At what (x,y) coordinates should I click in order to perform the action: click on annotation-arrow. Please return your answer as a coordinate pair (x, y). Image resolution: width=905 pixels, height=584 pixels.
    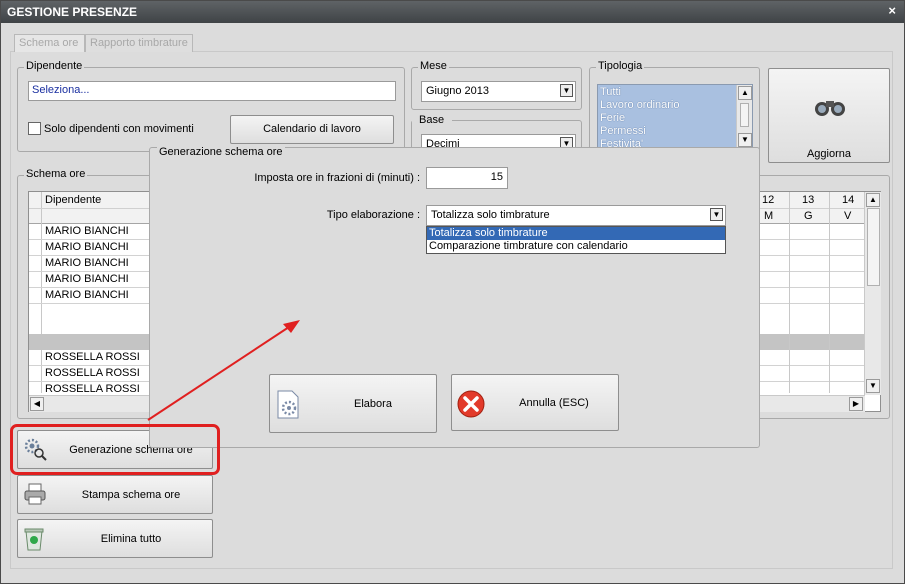
    Looking at the image, I should click on (223, 370).